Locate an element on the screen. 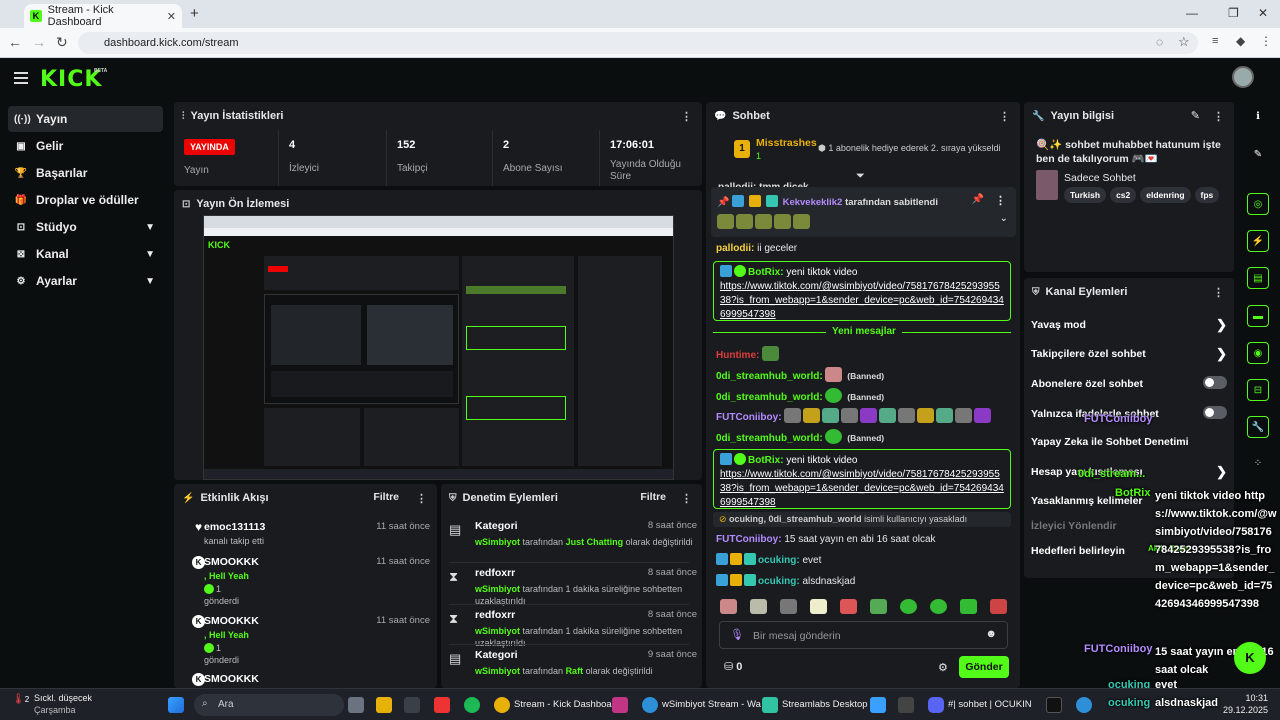  new-tab-icon: + is located at coordinates (194, 13).